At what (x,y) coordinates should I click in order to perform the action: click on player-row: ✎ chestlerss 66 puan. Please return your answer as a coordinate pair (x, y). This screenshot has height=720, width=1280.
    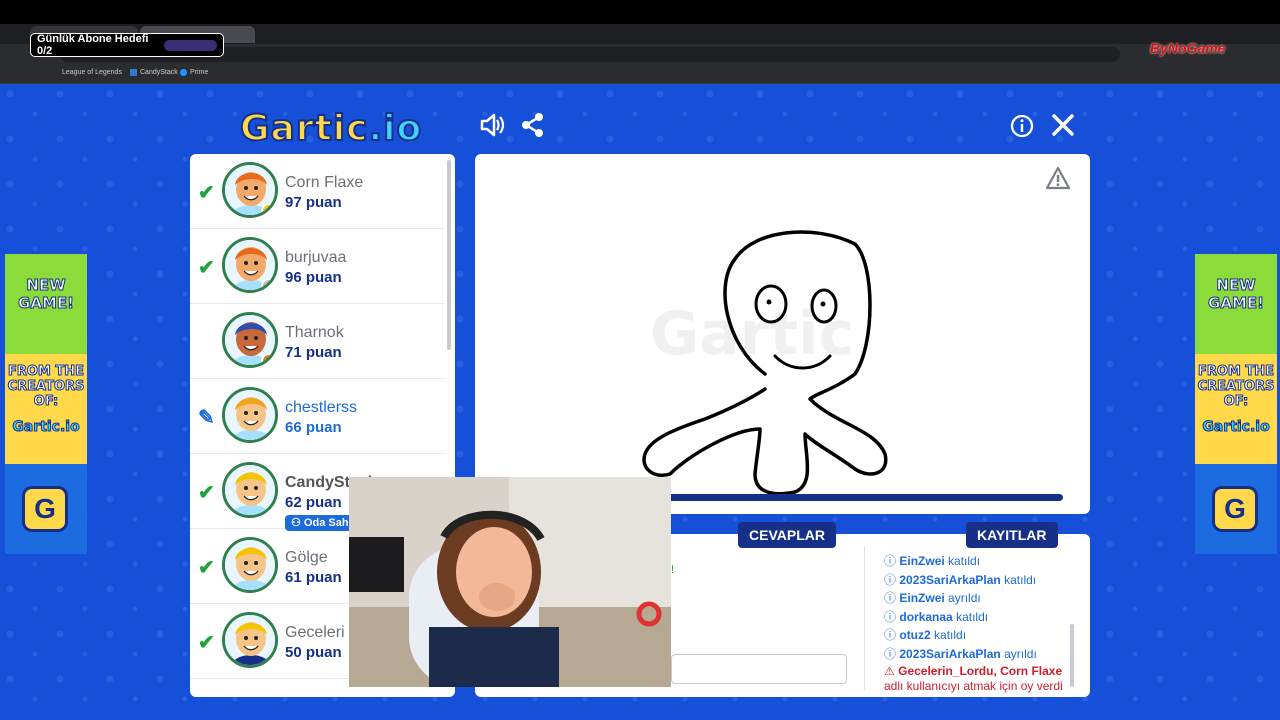
    Looking at the image, I should click on (317, 416).